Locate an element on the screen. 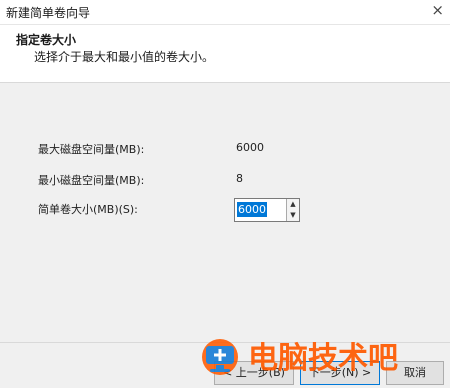 This screenshot has width=450, height=388. watermark-logo: 电脑技术吧 is located at coordinates (300, 357).